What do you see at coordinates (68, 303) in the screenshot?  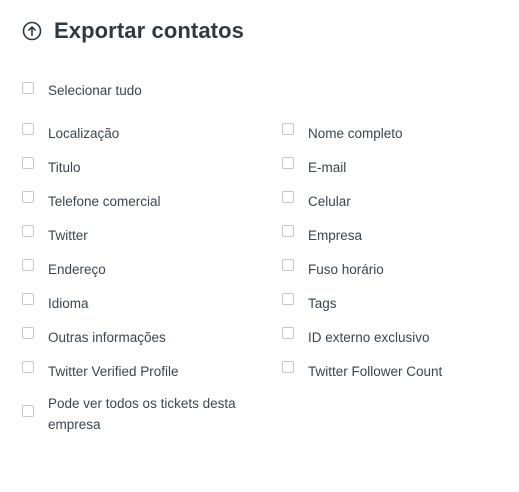 I see `field-label: Idioma` at bounding box center [68, 303].